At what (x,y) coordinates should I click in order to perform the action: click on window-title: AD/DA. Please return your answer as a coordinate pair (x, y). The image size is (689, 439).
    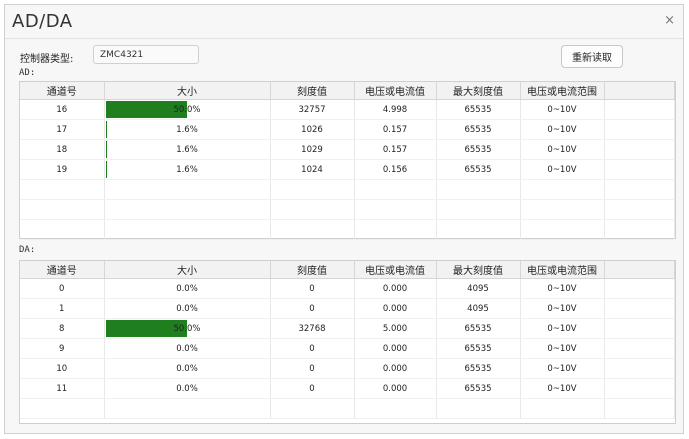
    Looking at the image, I should click on (42, 21).